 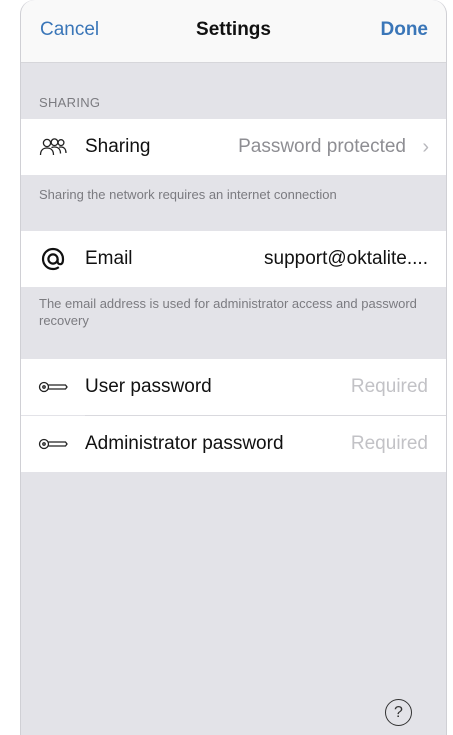 What do you see at coordinates (233, 31) in the screenshot?
I see `navigation-bar: Cancel Settings Done` at bounding box center [233, 31].